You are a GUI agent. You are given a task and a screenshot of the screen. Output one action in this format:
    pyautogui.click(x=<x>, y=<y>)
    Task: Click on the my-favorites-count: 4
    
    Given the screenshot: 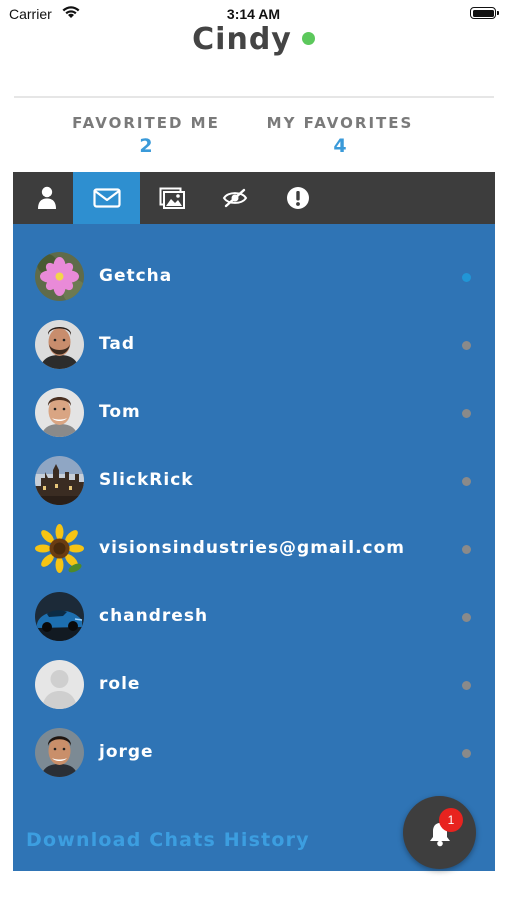 What is the action you would take?
    pyautogui.click(x=340, y=146)
    